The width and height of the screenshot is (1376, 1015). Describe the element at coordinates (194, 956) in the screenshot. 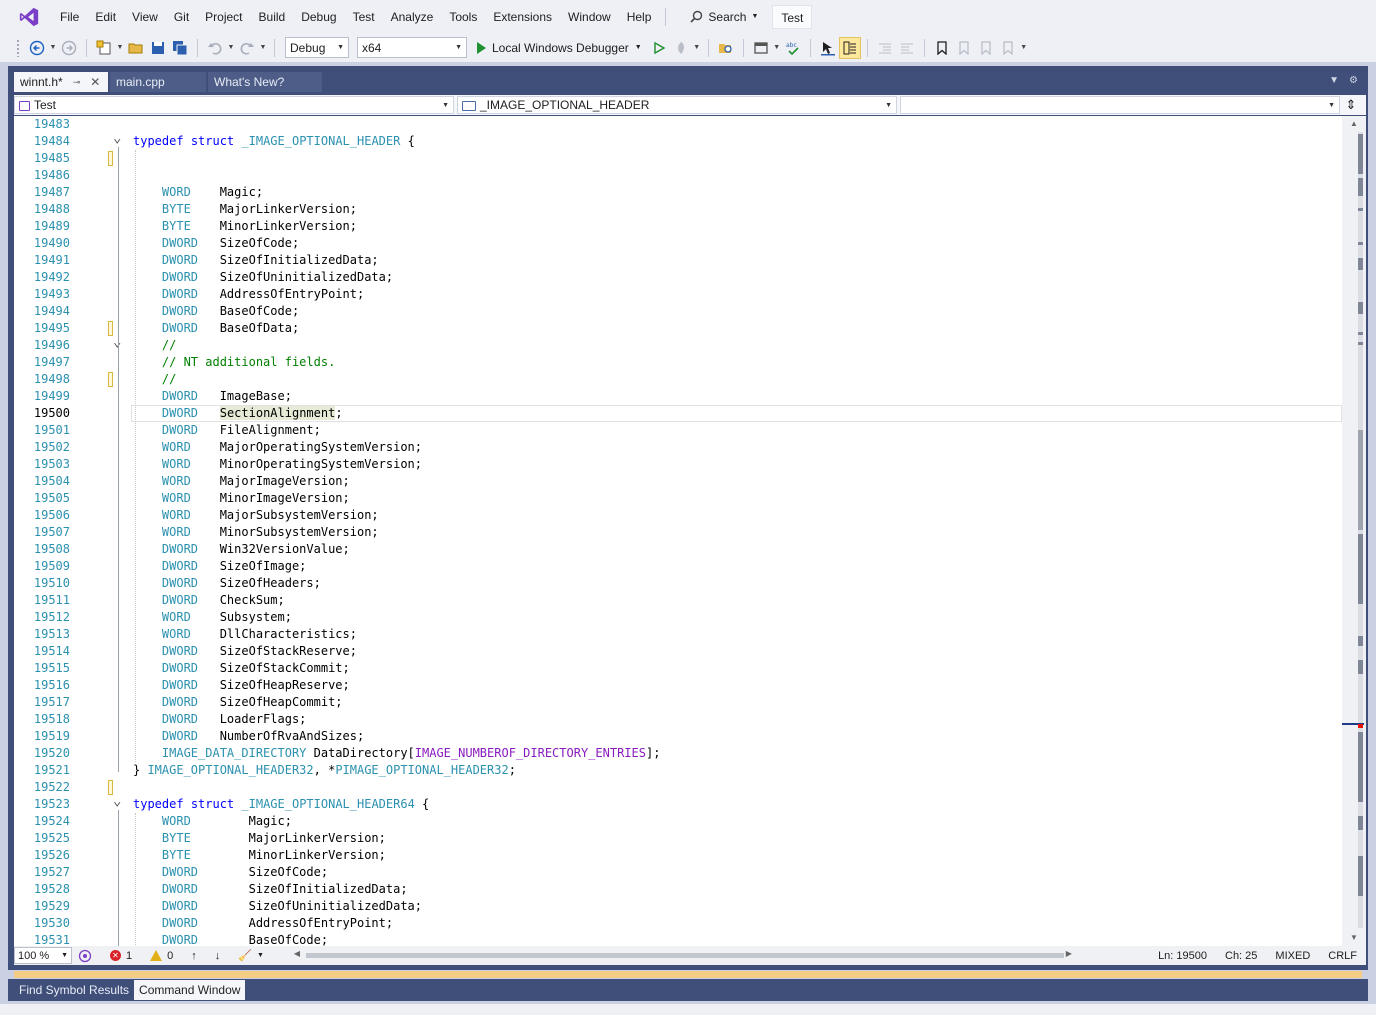

I see `previous-issue-button: ↑` at that location.